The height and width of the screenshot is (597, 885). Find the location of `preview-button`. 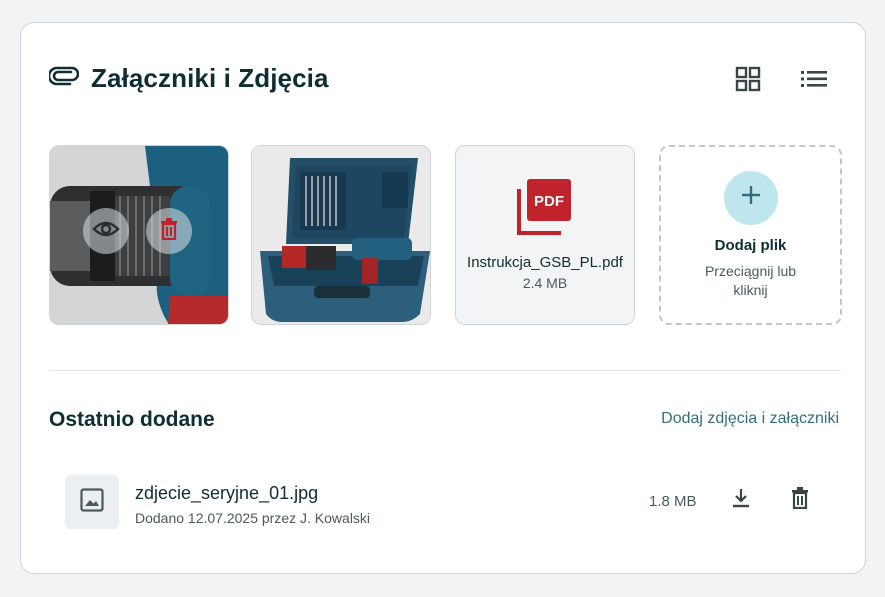

preview-button is located at coordinates (106, 231).